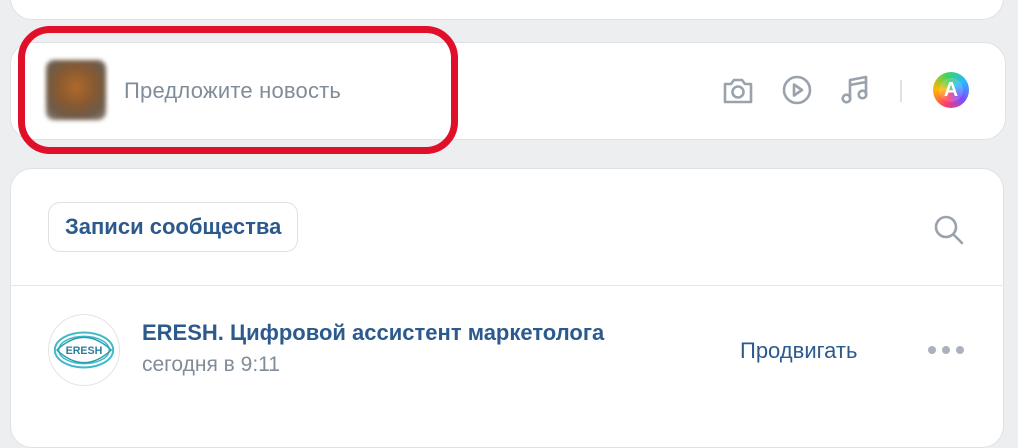  I want to click on play-icon, so click(797, 90).